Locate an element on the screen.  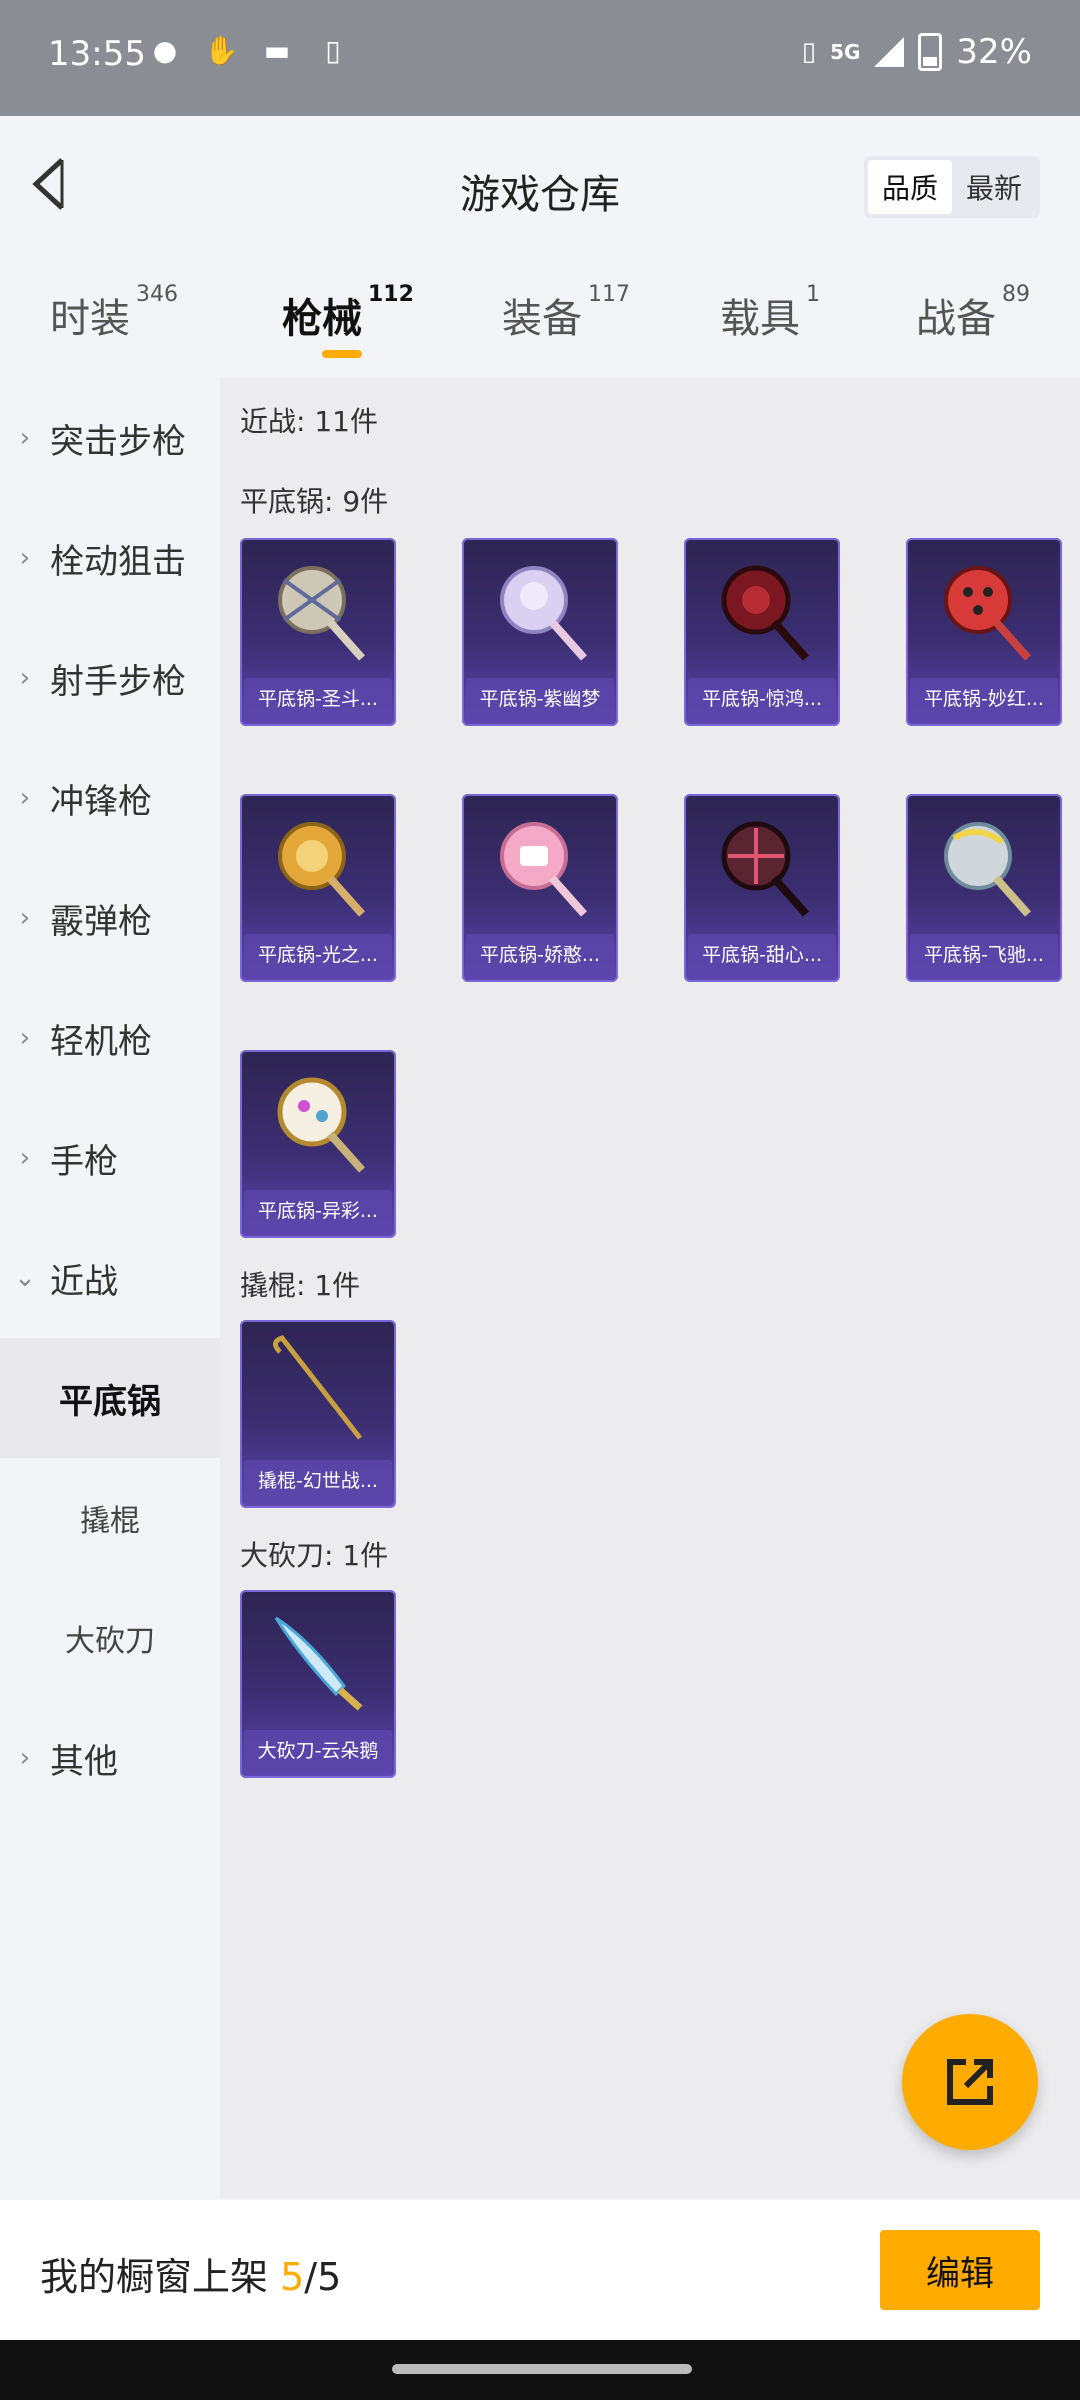
edit-button: 编辑 is located at coordinates (960, 2270).